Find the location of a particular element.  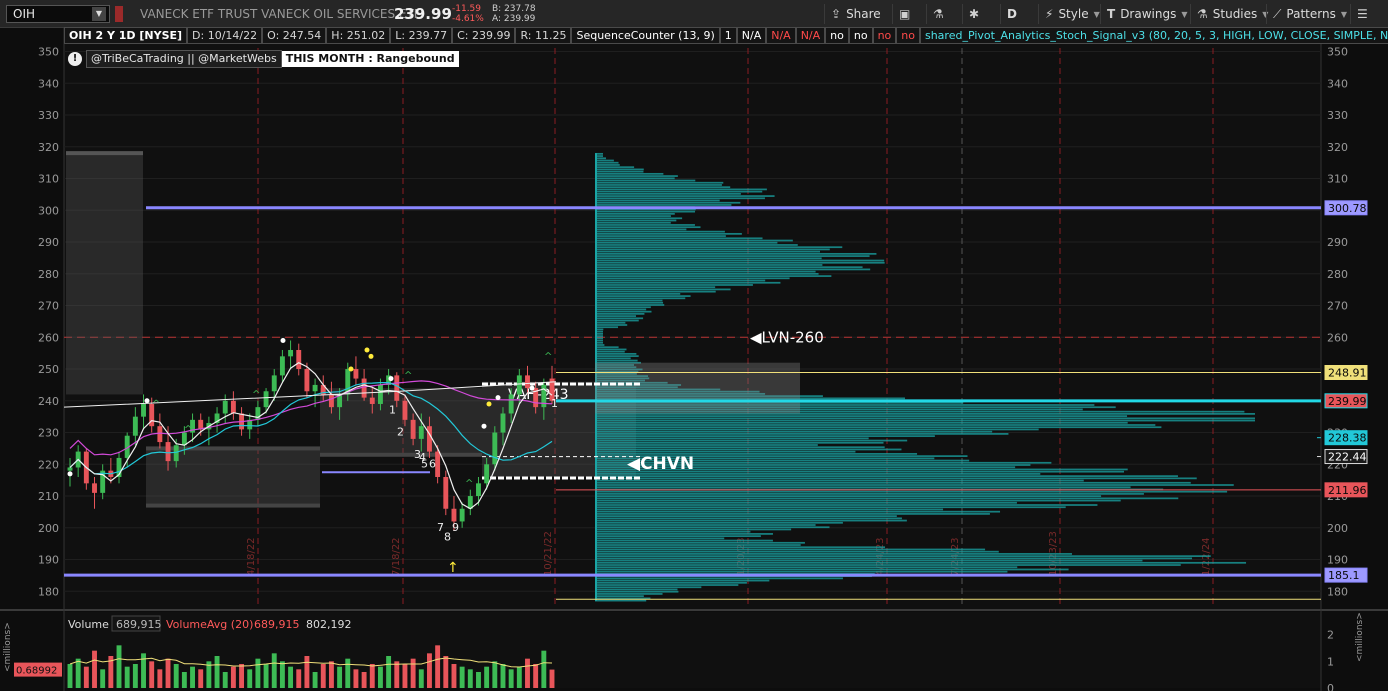

alert-icon: ! is located at coordinates (75, 59).